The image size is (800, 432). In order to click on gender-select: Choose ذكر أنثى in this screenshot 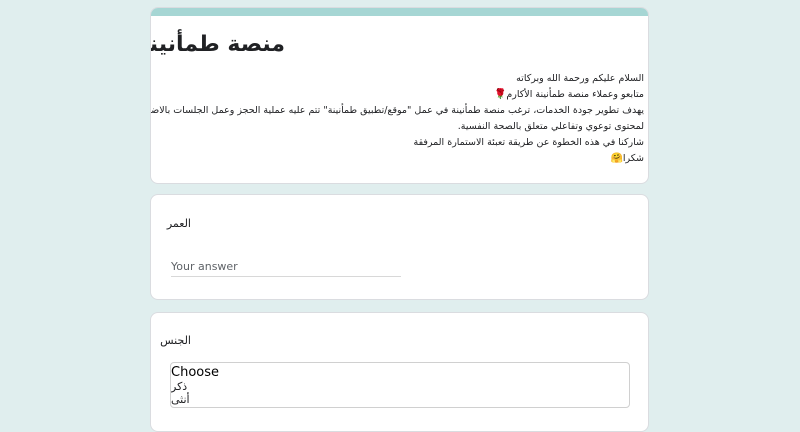, I will do `click(400, 385)`.